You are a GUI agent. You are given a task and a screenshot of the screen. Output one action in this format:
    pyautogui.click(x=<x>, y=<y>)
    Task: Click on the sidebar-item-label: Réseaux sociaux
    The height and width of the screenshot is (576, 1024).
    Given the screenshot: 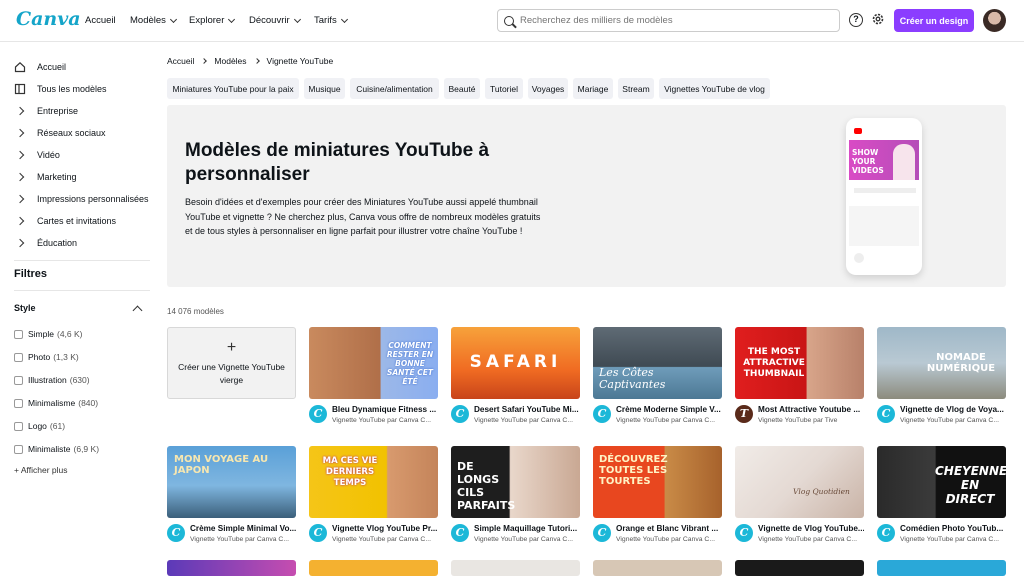 What is the action you would take?
    pyautogui.click(x=71, y=133)
    